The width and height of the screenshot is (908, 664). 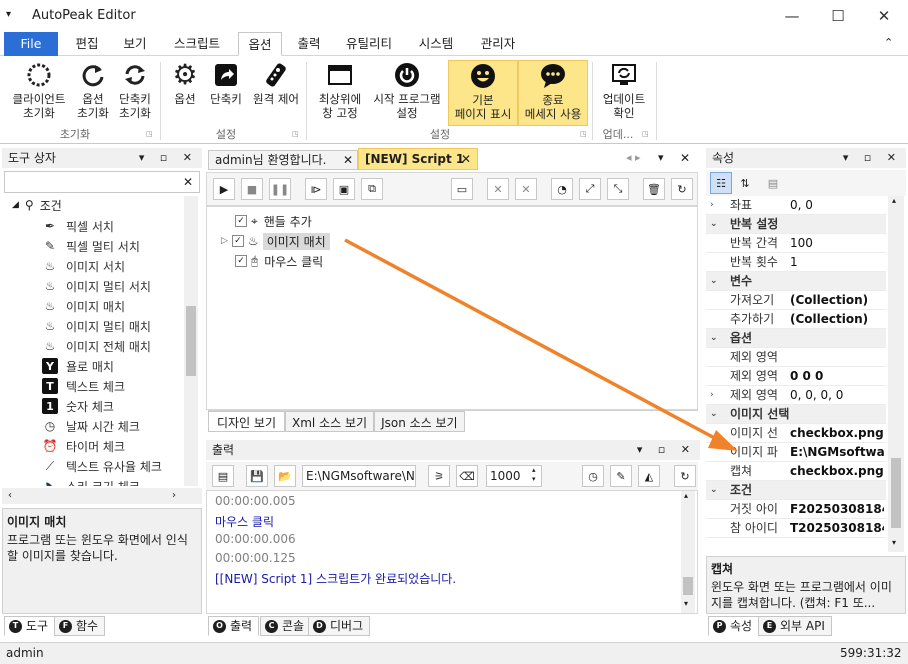 What do you see at coordinates (745, 183) in the screenshot?
I see `sort-az-icon: ⇅` at bounding box center [745, 183].